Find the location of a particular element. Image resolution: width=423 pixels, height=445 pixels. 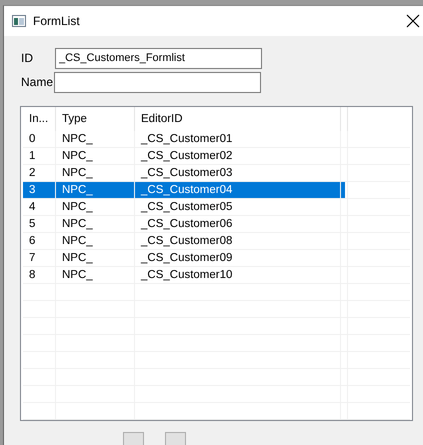

table-cell: 8 is located at coordinates (39, 275).